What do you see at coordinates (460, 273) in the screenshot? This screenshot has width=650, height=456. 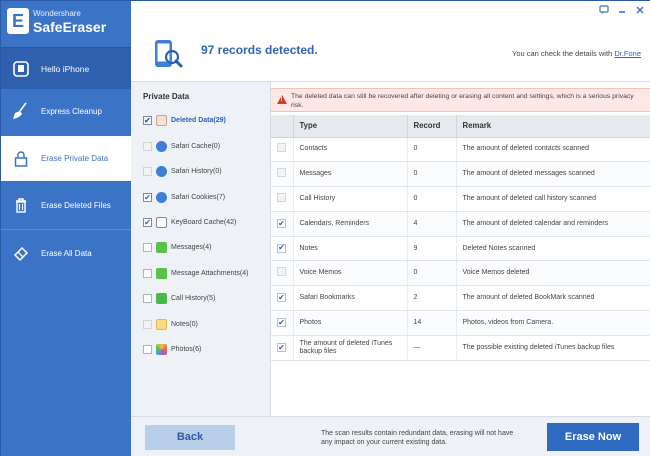 I see `table-row: Voice Memos 0 Voice Memos deleted` at bounding box center [460, 273].